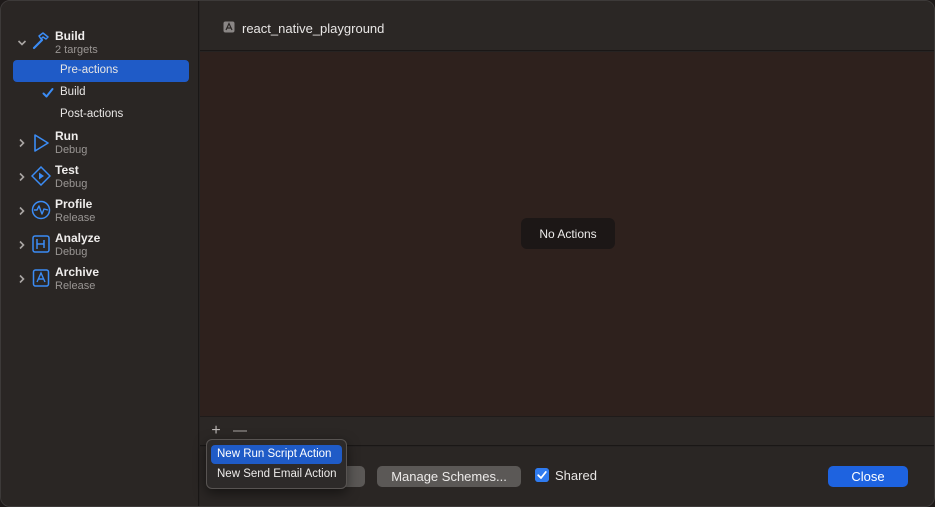 The image size is (935, 507). I want to click on phase-title-analyze: Analyze, so click(78, 238).